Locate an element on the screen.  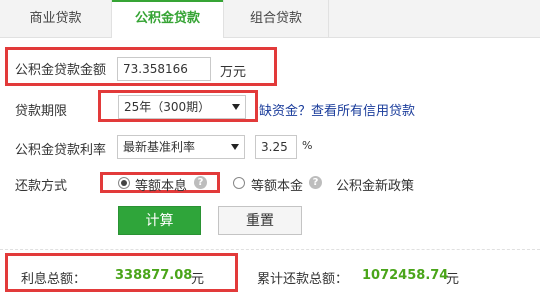
amount-label: 公积金贷款金额 is located at coordinates (61, 70).